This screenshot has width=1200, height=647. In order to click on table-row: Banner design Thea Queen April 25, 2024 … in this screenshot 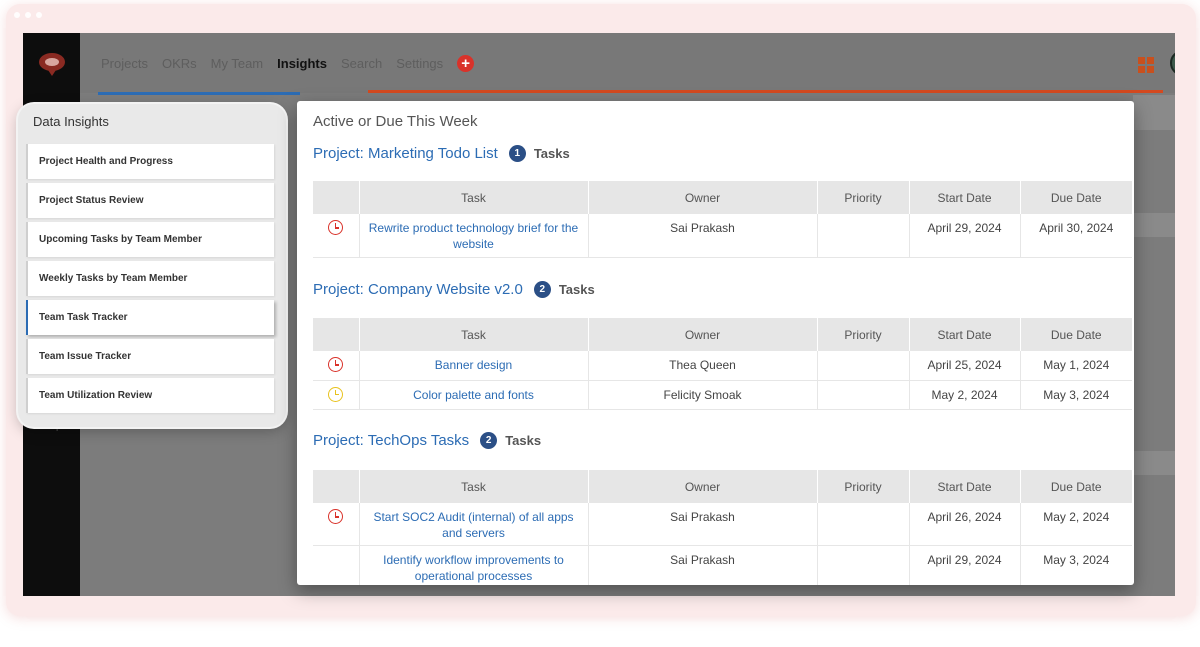, I will do `click(722, 366)`.